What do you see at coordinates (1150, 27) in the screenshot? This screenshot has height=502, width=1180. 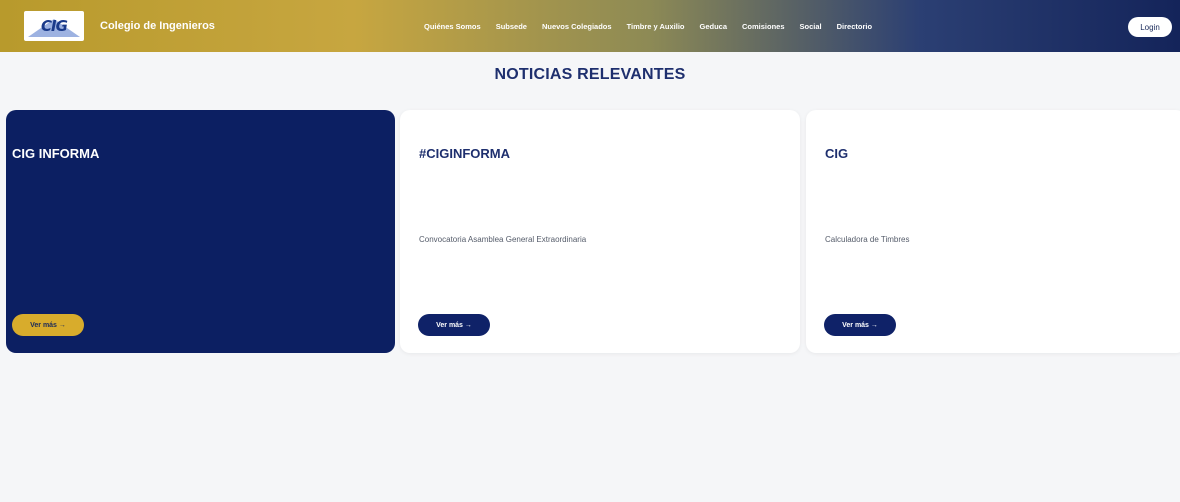 I see `login-button: Login` at bounding box center [1150, 27].